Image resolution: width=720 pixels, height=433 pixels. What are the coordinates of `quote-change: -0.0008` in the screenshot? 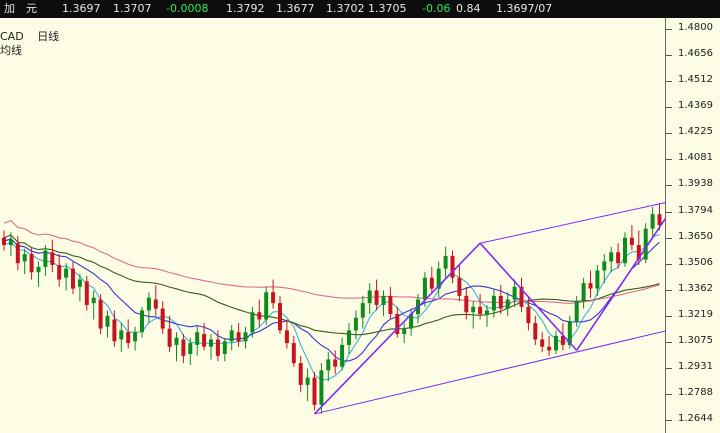 It's located at (187, 8).